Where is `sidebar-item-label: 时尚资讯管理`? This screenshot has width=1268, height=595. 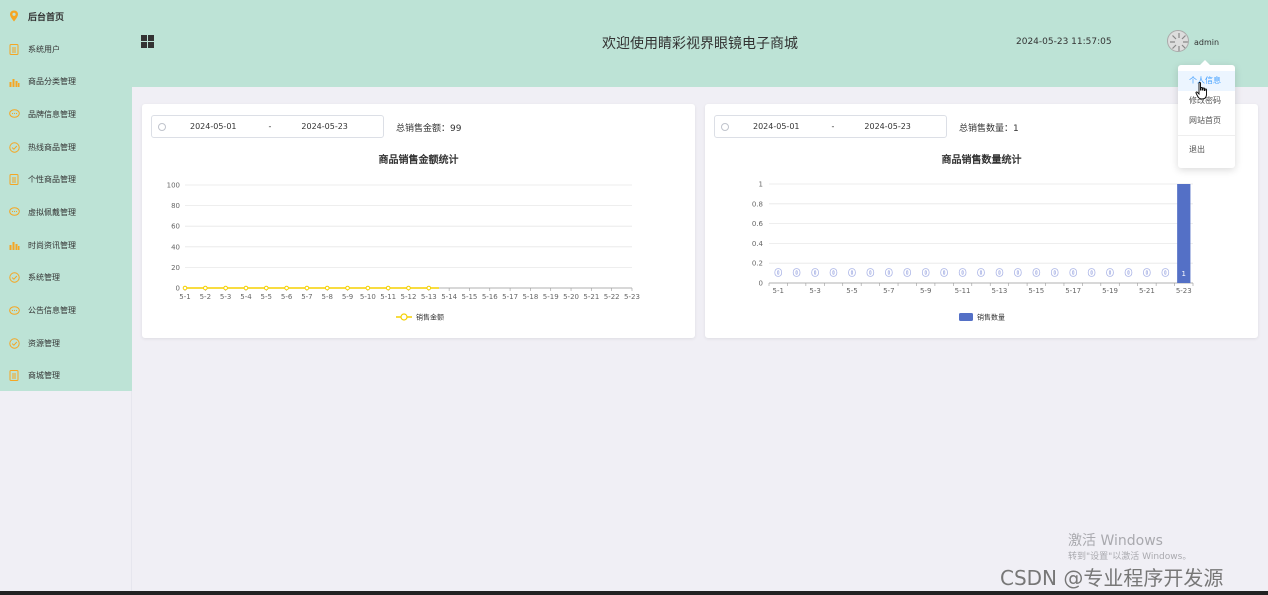 sidebar-item-label: 时尚资讯管理 is located at coordinates (52, 245).